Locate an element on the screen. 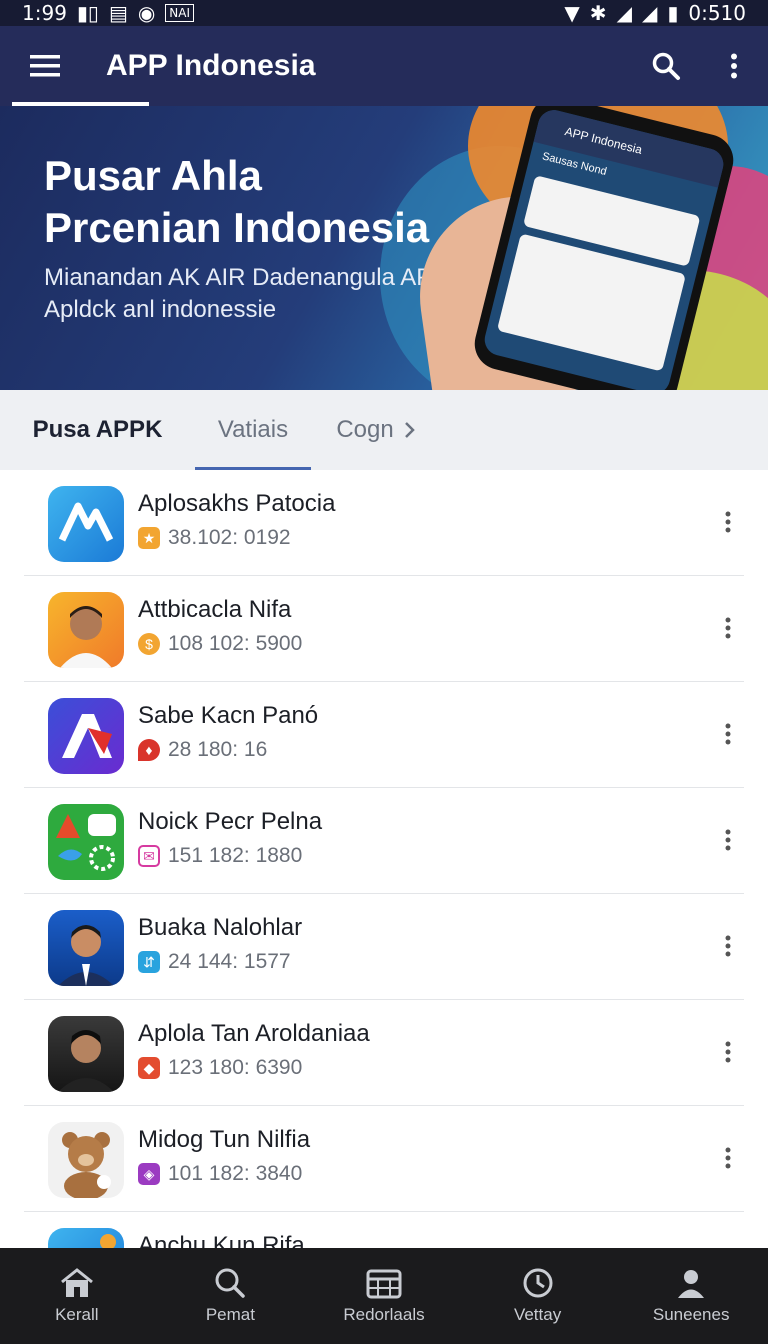 The height and width of the screenshot is (1344, 768). nav-label: Kerall is located at coordinates (77, 1314).